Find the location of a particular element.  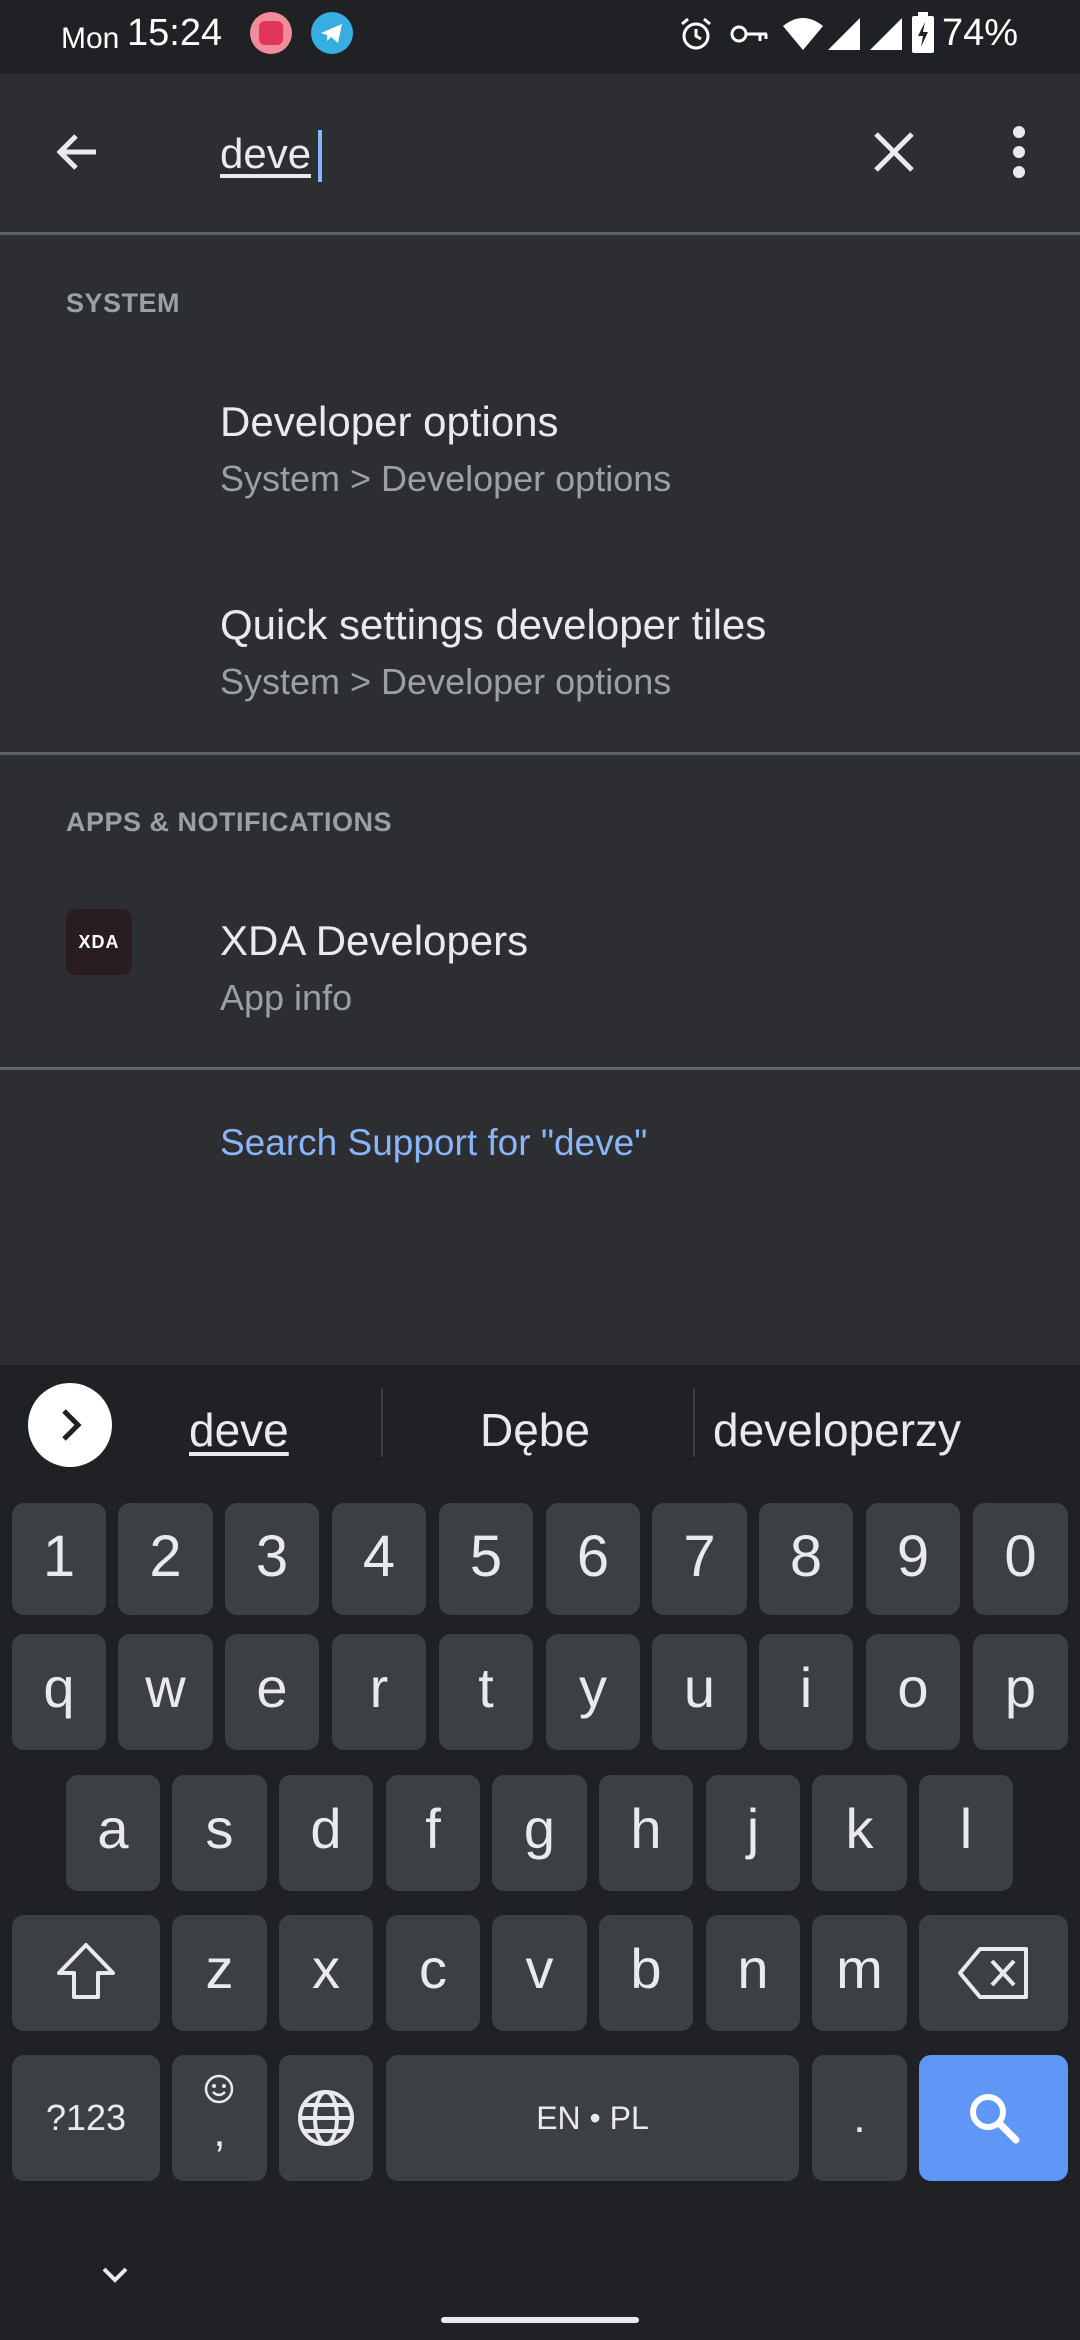

more-vert-icon is located at coordinates (1019, 152).